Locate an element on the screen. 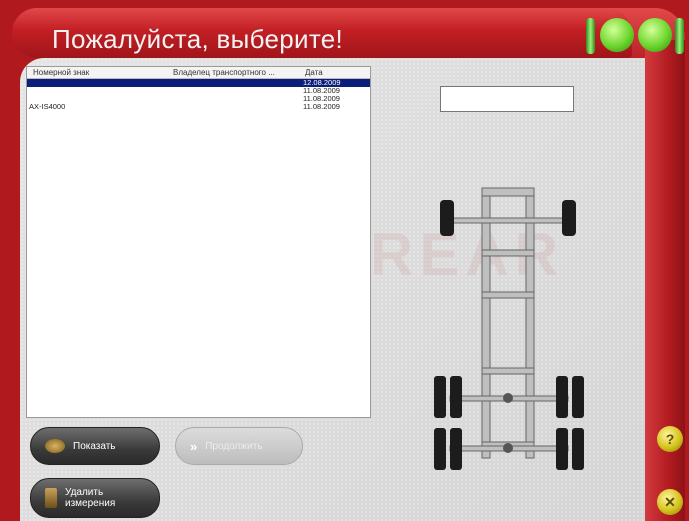 The height and width of the screenshot is (521, 689). delete-measurements-button: Удалить измерения is located at coordinates (95, 498).